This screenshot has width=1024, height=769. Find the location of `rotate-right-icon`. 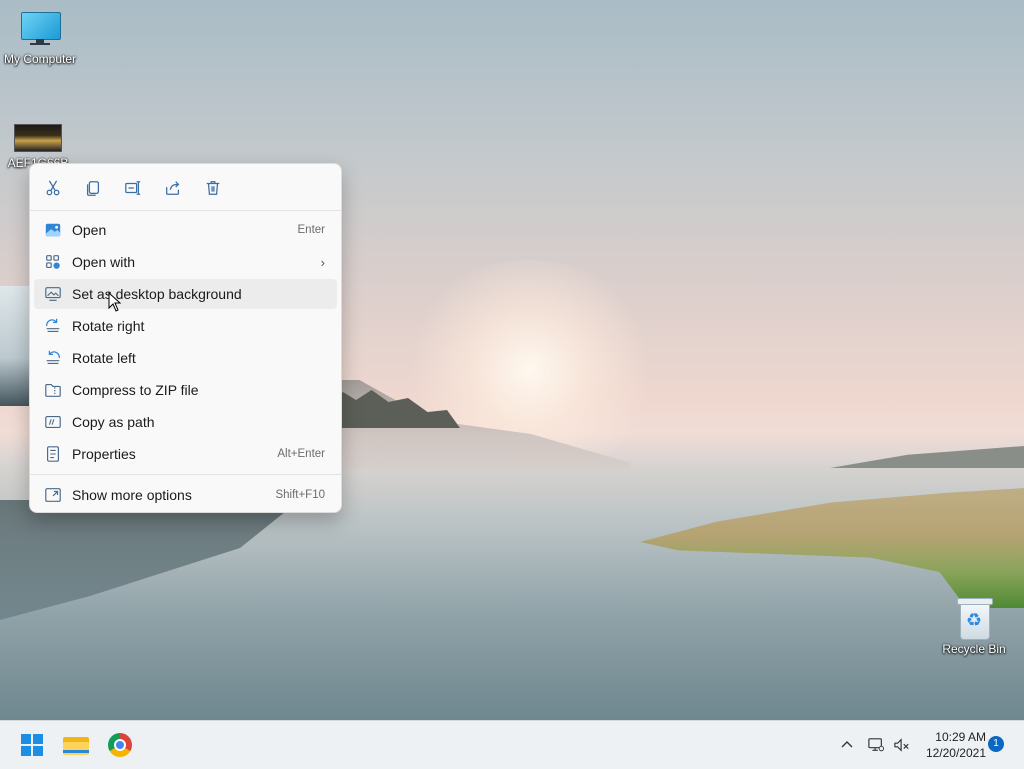

rotate-right-icon is located at coordinates (53, 326).